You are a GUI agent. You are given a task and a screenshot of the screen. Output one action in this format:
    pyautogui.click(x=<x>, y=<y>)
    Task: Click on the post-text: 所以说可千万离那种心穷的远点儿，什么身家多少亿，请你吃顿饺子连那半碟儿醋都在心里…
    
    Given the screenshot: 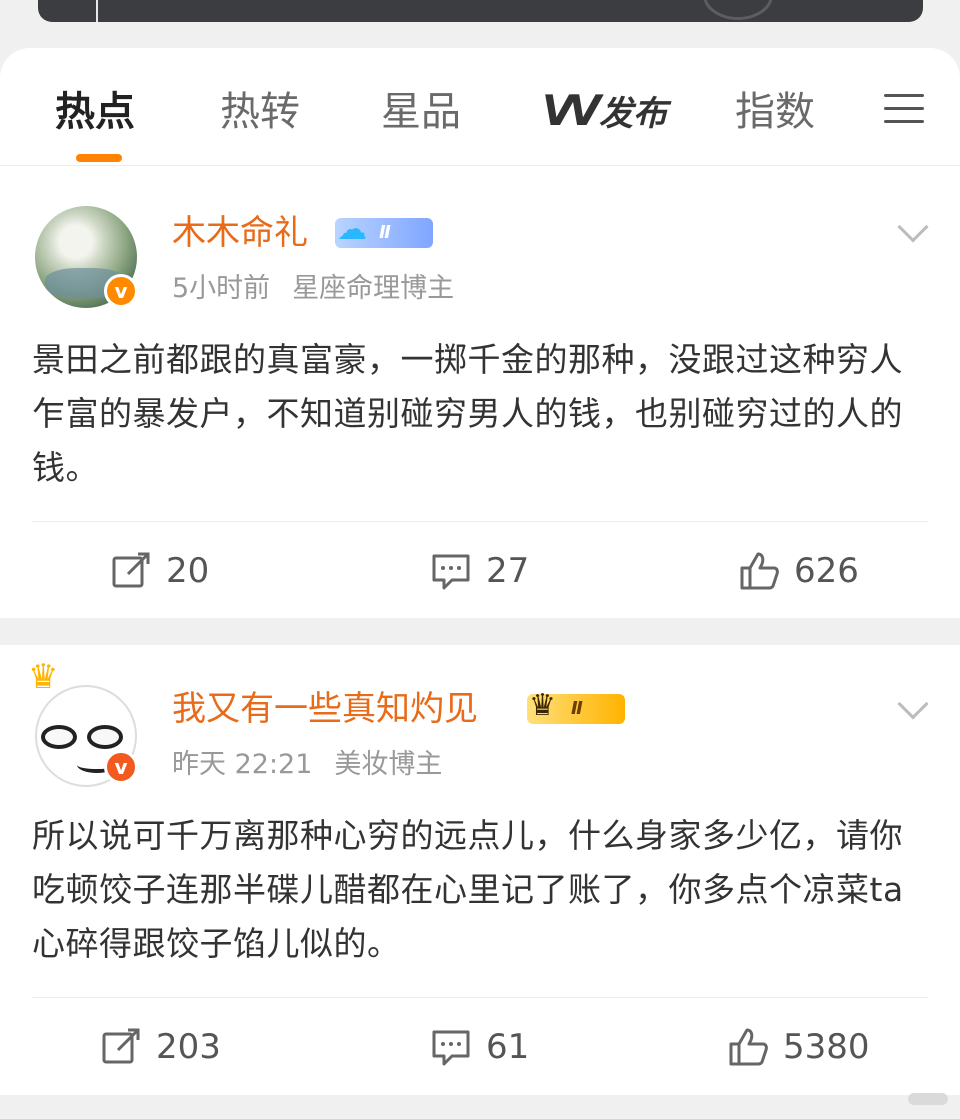 What is the action you would take?
    pyautogui.click(x=468, y=889)
    